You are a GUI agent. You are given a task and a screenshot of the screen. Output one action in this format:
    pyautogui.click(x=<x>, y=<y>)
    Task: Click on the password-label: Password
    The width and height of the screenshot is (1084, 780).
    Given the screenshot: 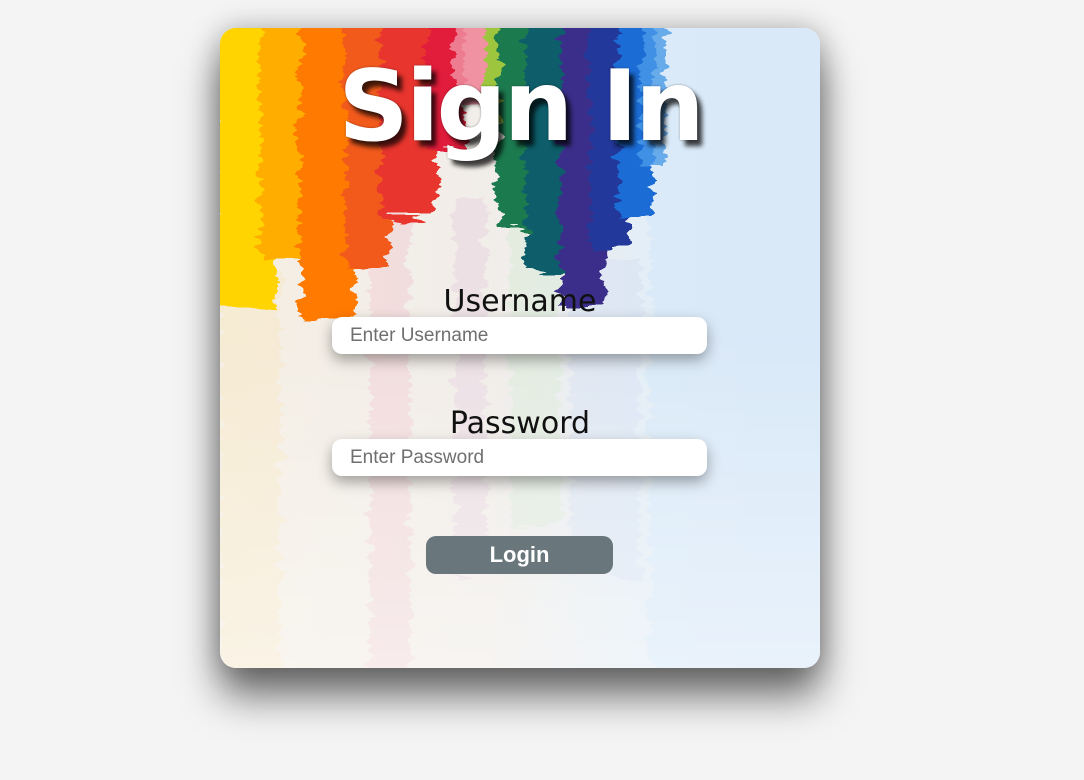 What is the action you would take?
    pyautogui.click(x=520, y=423)
    